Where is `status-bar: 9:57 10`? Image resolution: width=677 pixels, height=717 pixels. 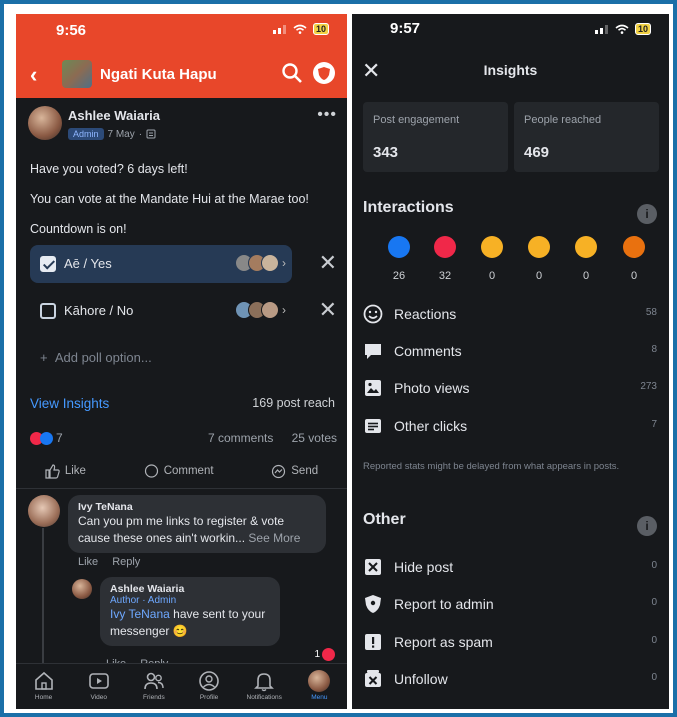 status-bar: 9:57 10 is located at coordinates (510, 30).